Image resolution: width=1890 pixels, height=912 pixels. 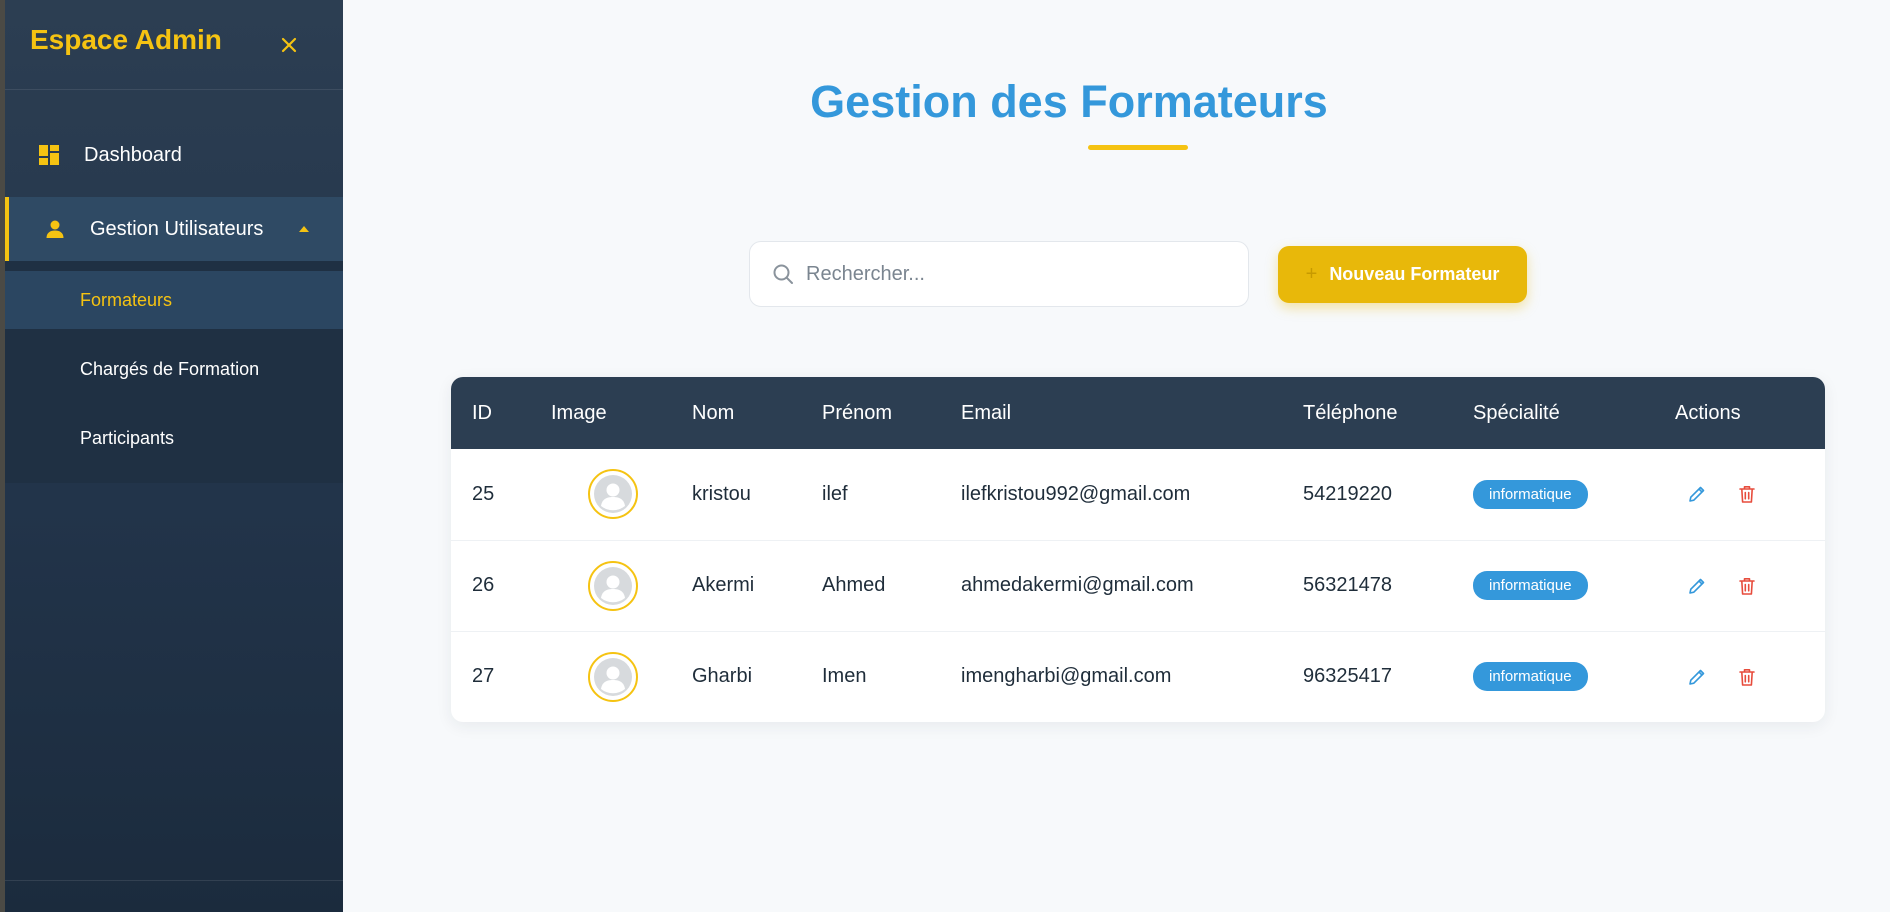 I want to click on brand-title: Espace Admin, so click(x=126, y=39).